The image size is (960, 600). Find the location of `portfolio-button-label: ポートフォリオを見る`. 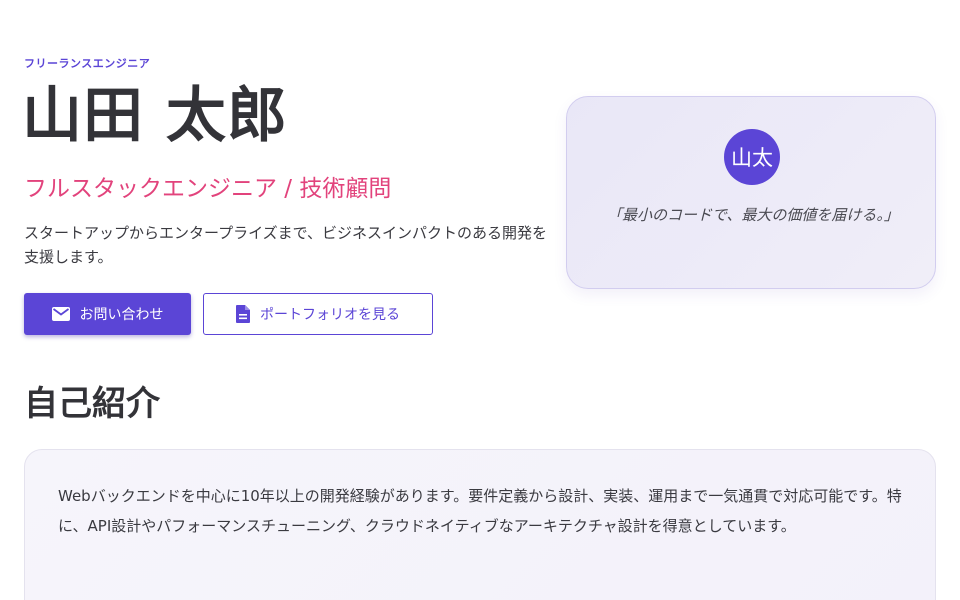

portfolio-button-label: ポートフォリオを見る is located at coordinates (330, 315).